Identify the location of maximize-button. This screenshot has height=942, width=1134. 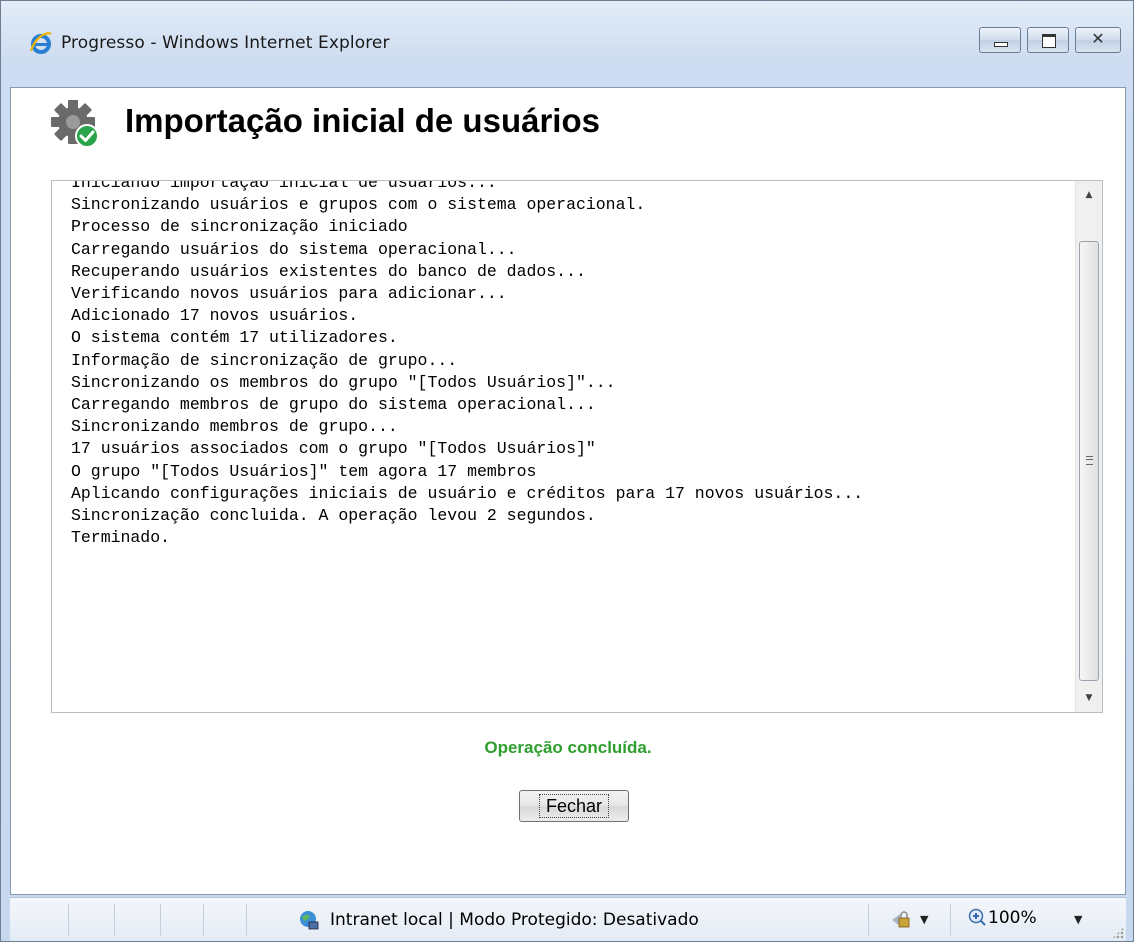
(1048, 40).